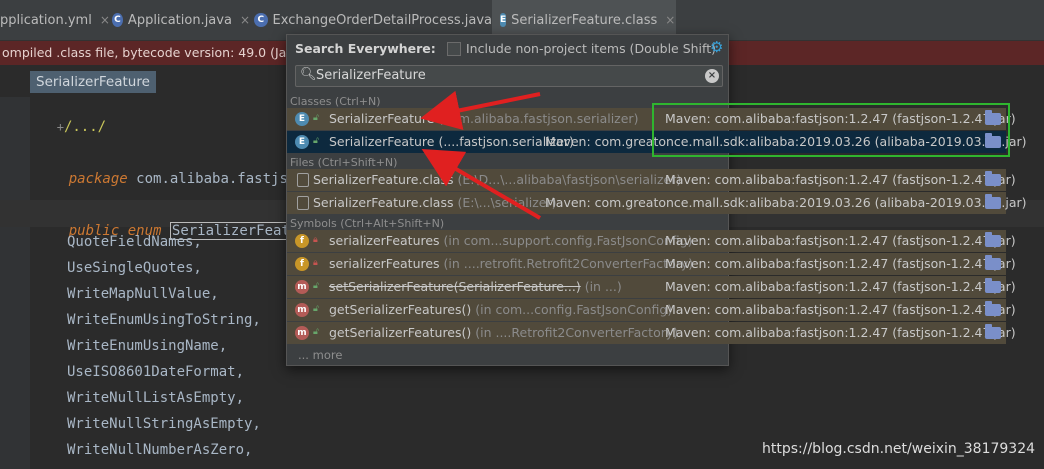 The width and height of the screenshot is (1044, 469). I want to click on class-icon: C, so click(261, 20).